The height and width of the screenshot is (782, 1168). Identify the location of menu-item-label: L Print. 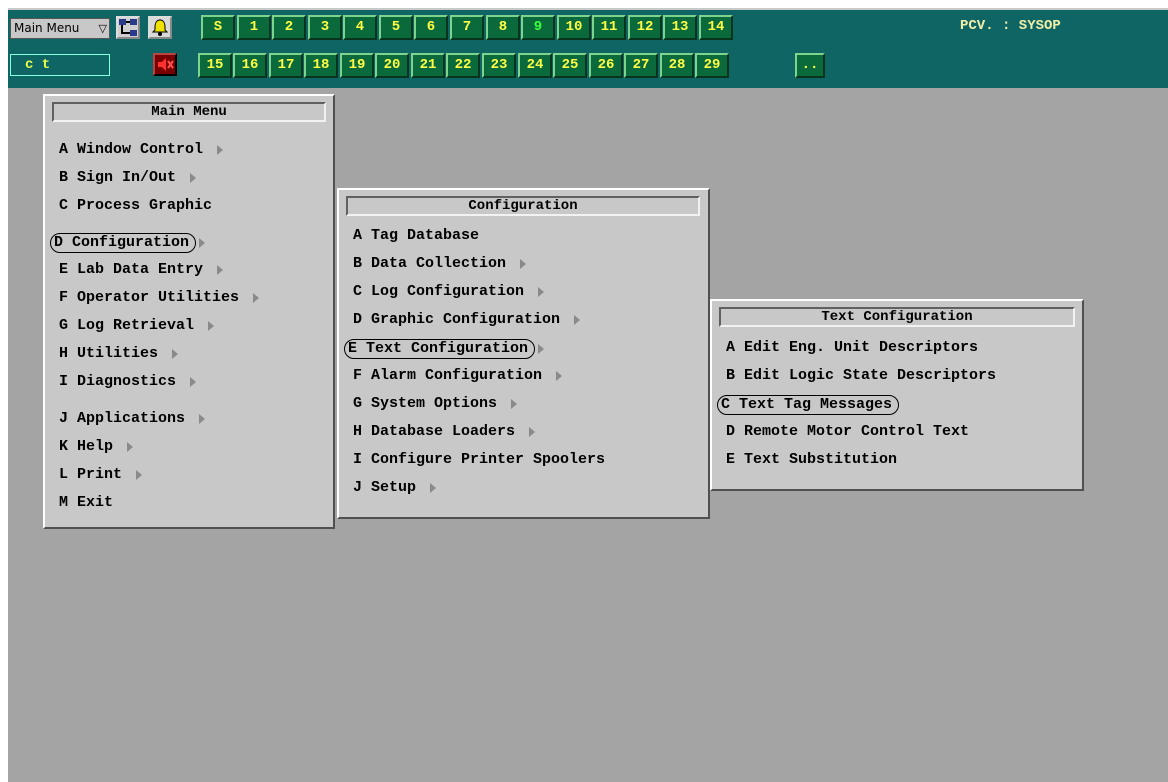
(91, 474).